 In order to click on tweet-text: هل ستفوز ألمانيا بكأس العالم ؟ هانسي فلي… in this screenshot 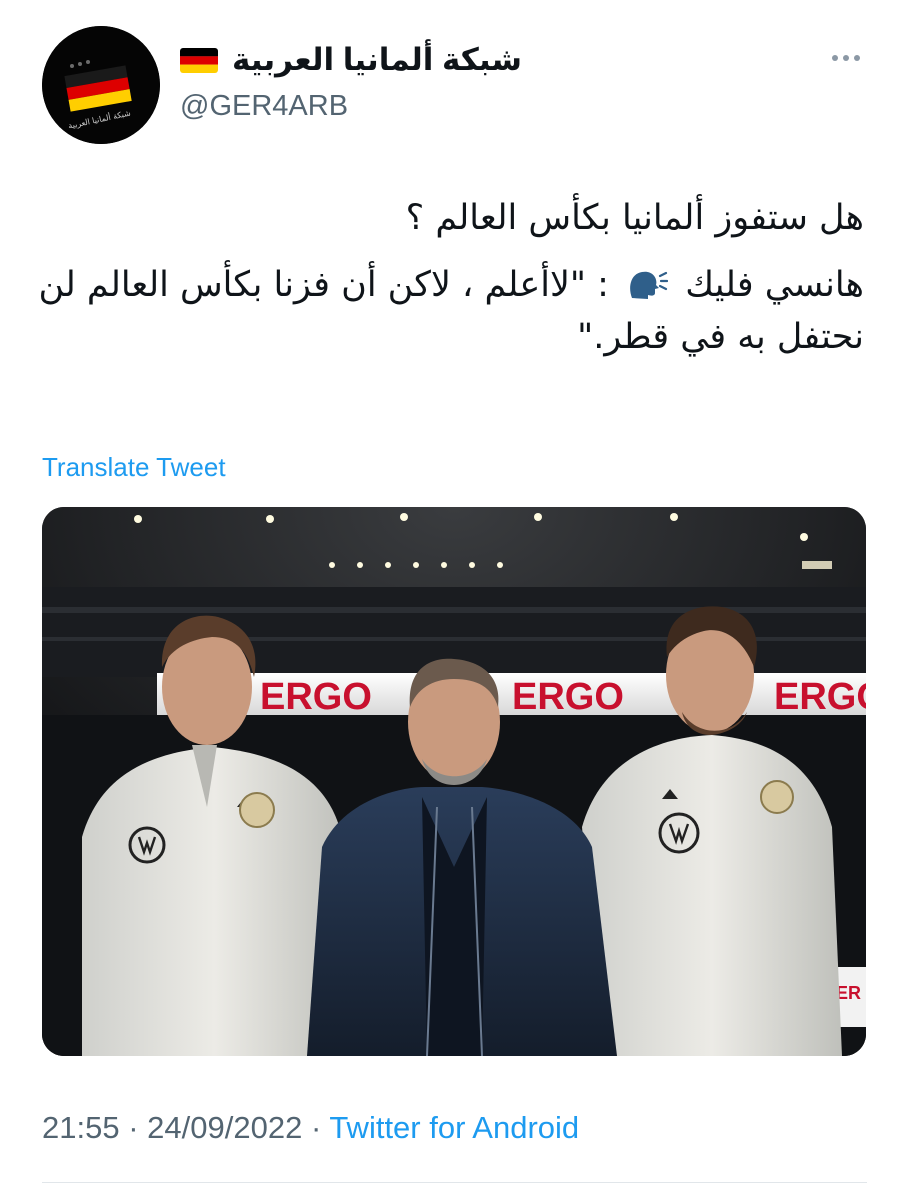, I will do `click(449, 285)`.